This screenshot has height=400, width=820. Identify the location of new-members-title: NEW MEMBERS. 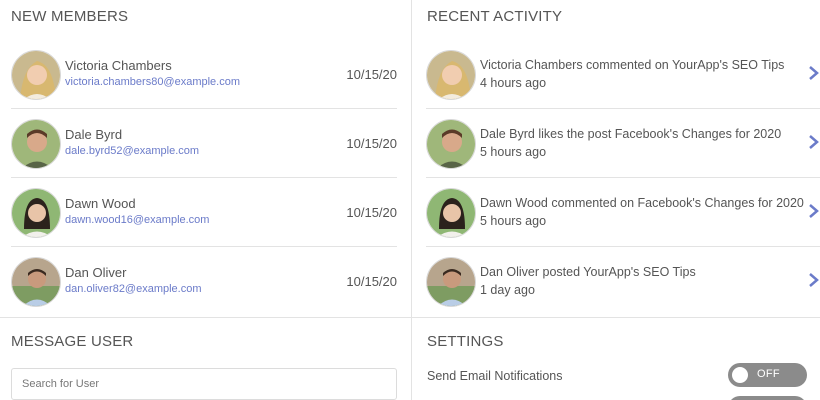
(70, 16).